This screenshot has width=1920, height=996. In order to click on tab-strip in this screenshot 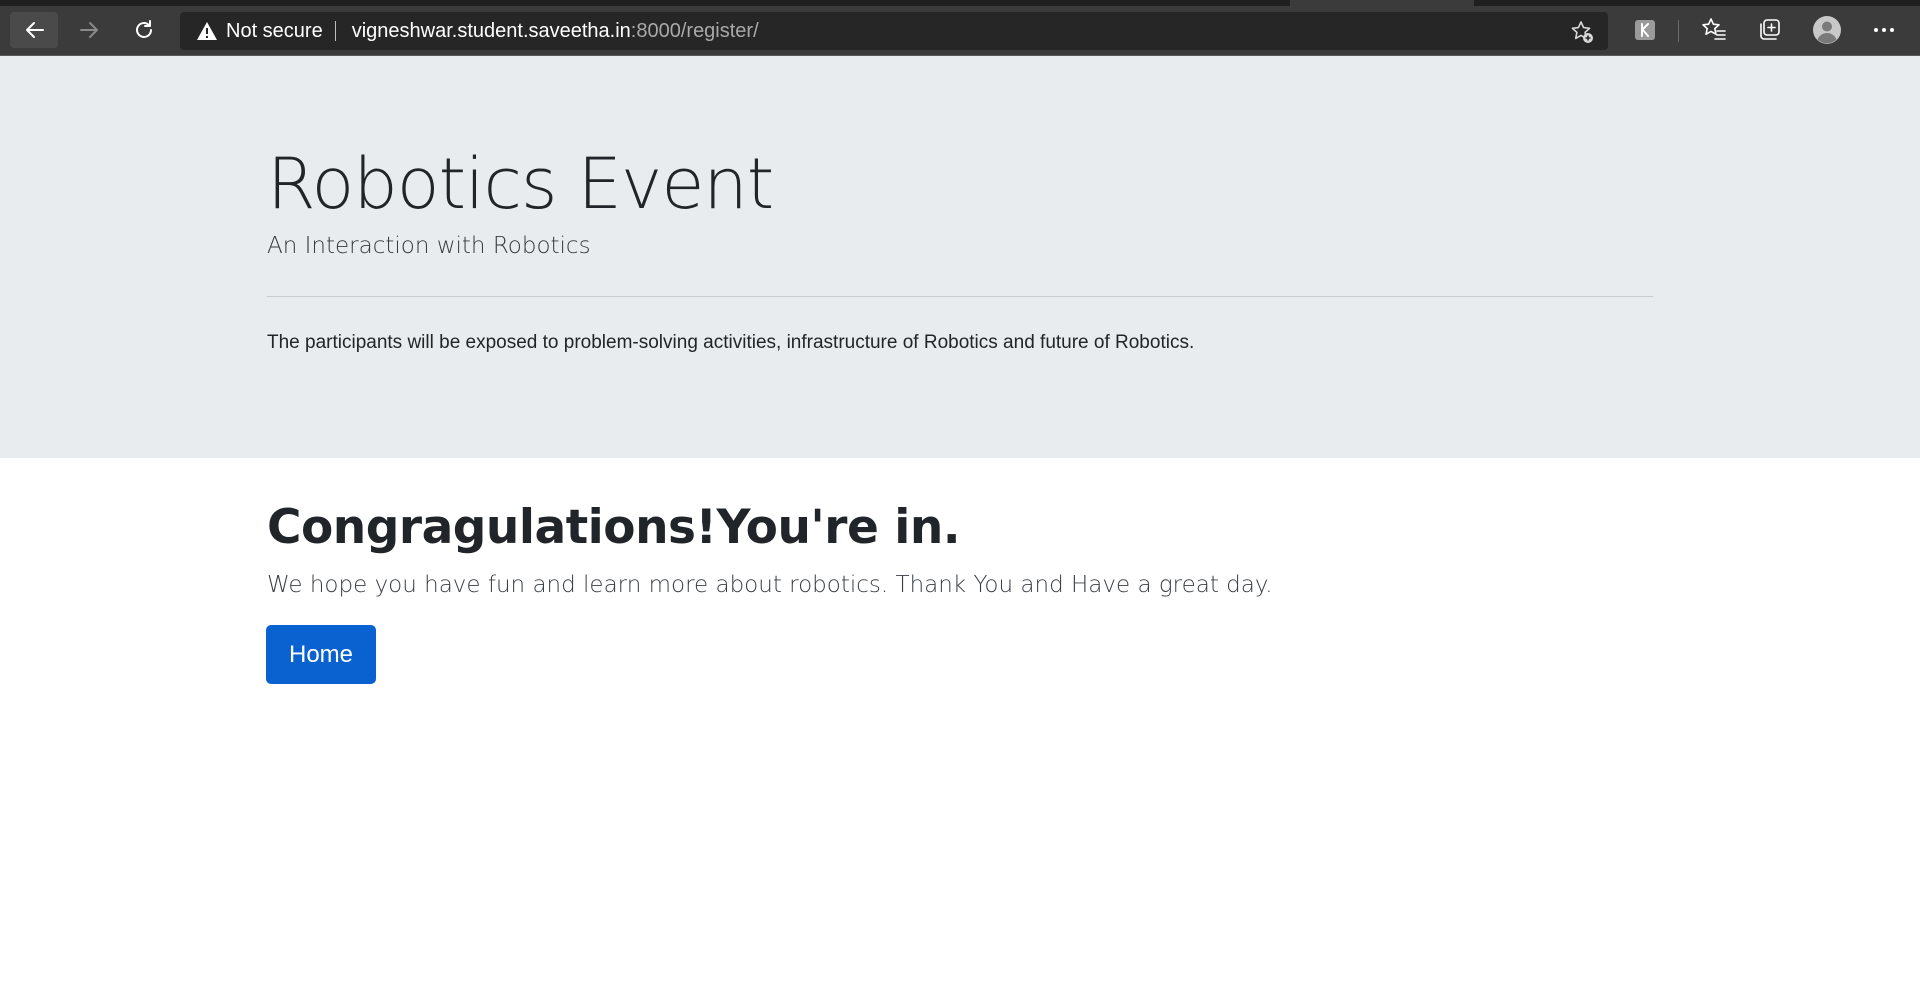, I will do `click(645, 3)`.